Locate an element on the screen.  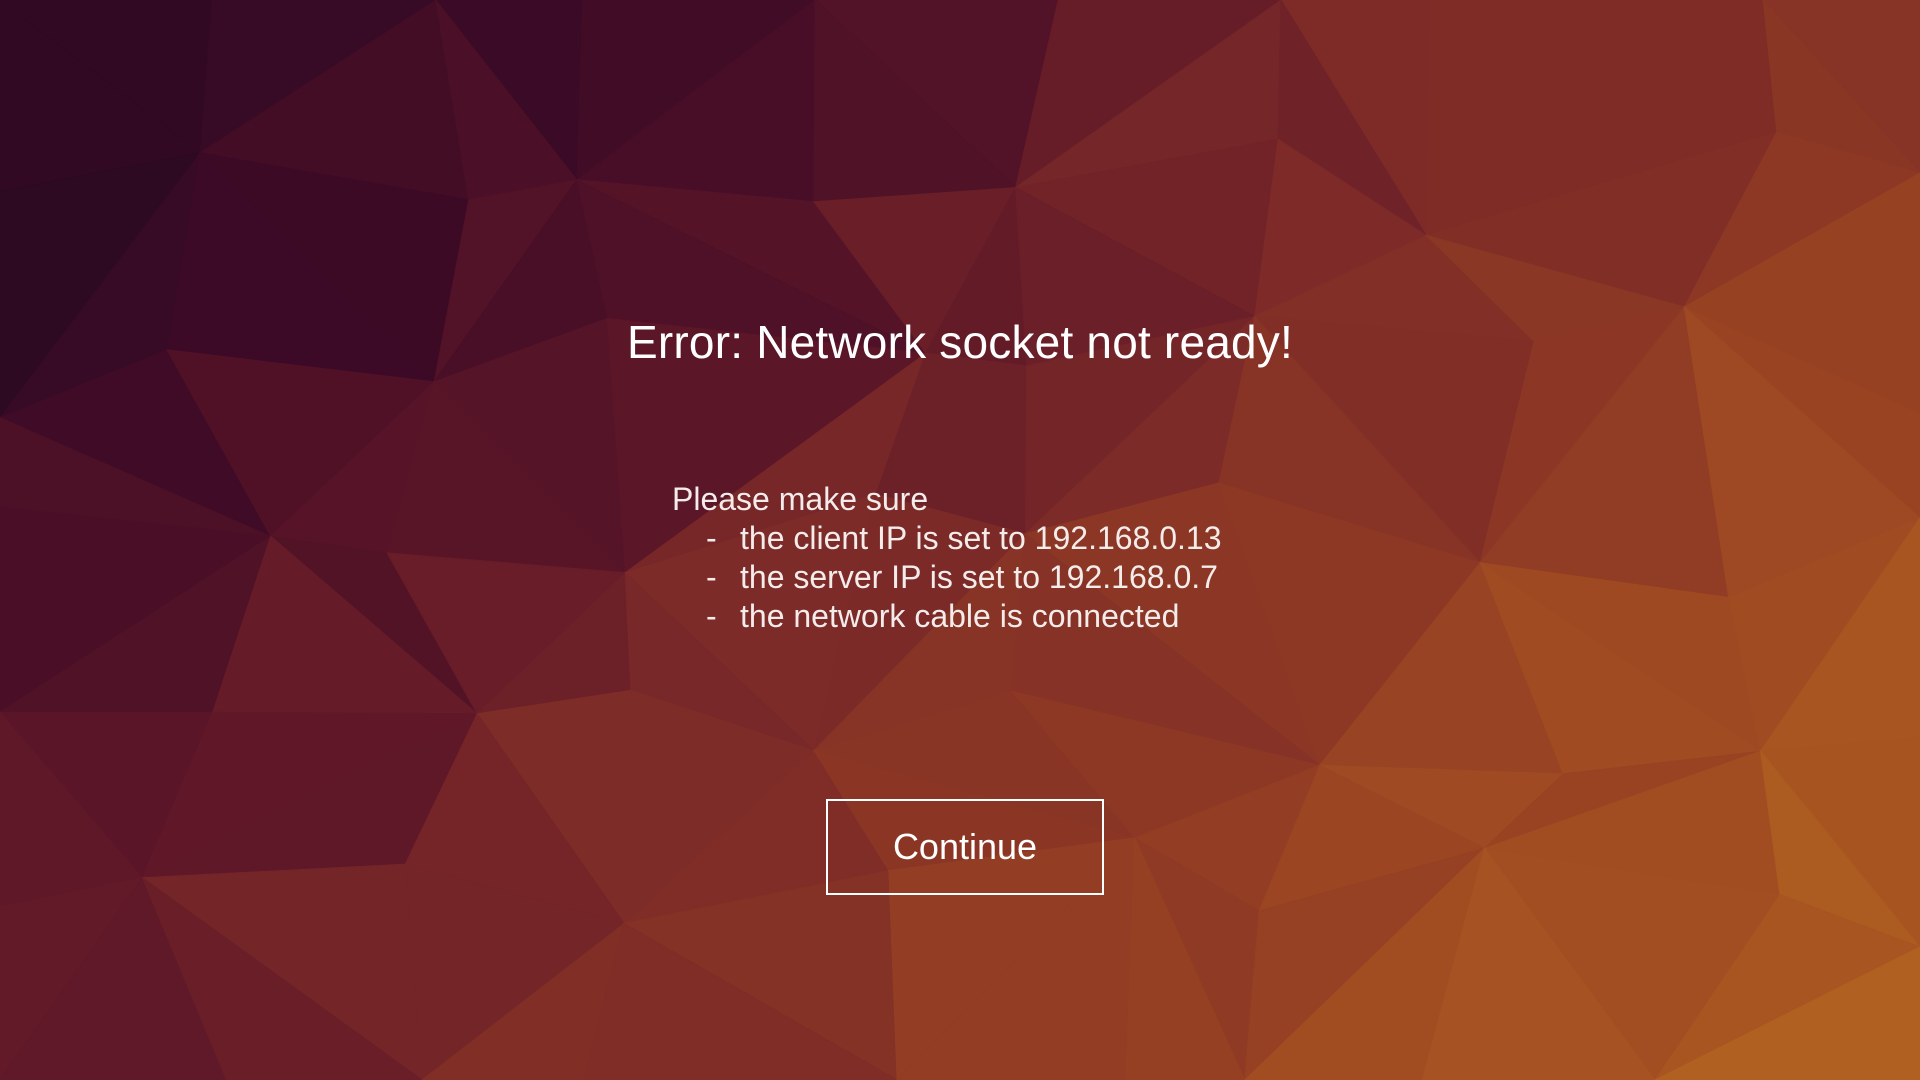
check-client-ip: the client IP is set to 192.168.0.13 is located at coordinates (981, 538).